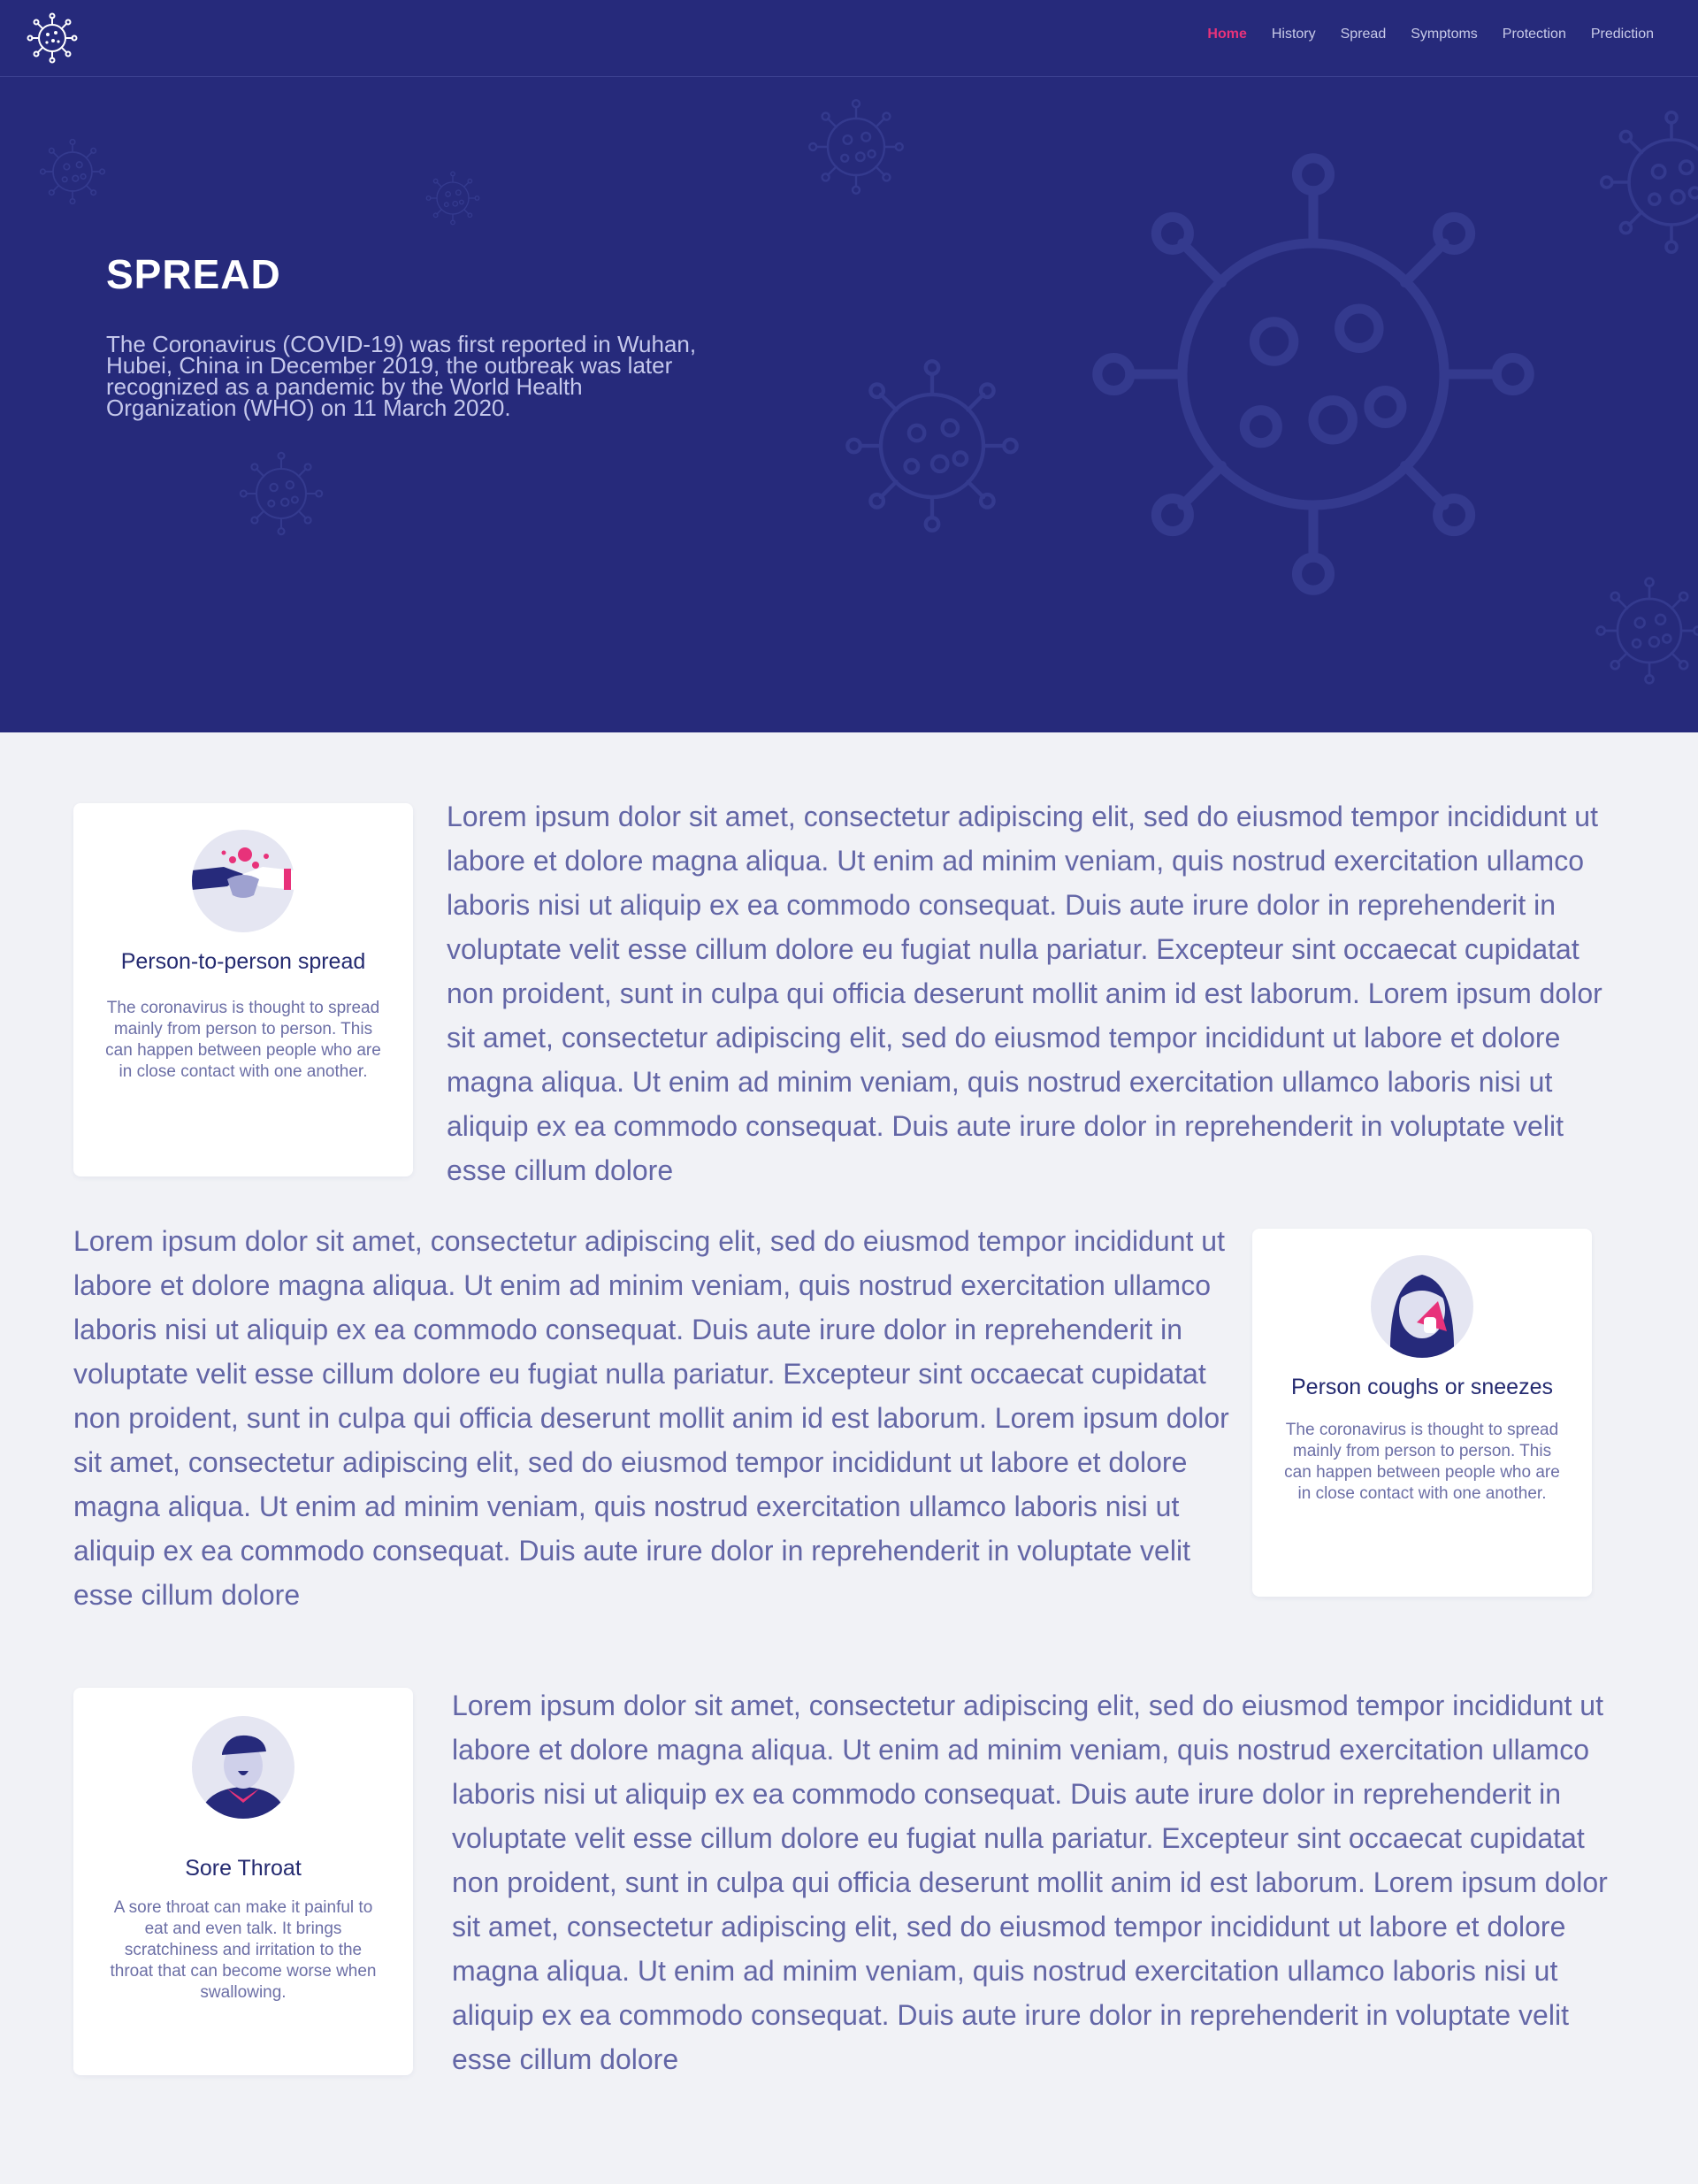  Describe the element at coordinates (1422, 1306) in the screenshot. I see `sneezing-person-icon` at that location.